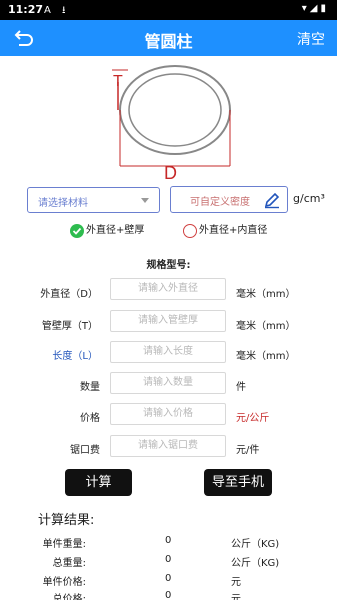 Image resolution: width=337 pixels, height=600 pixels. I want to click on chevron-down-icon, so click(145, 200).